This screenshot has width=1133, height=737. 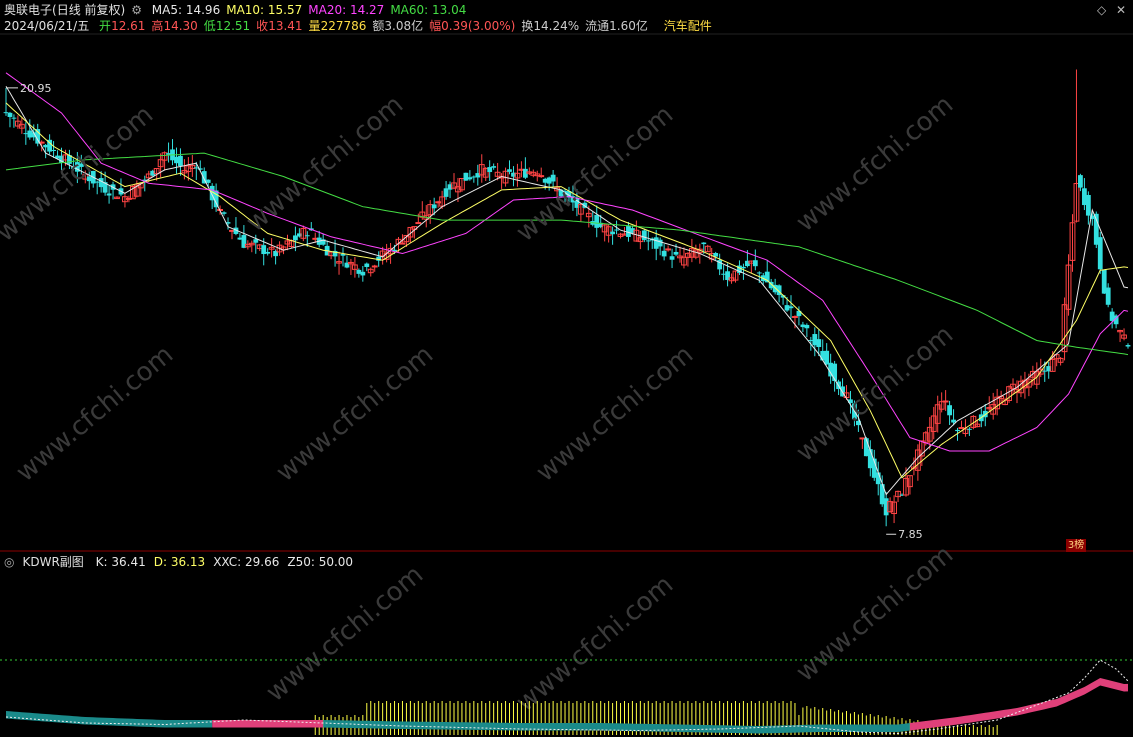 What do you see at coordinates (36, 88) in the screenshot?
I see `high-label: 20.95` at bounding box center [36, 88].